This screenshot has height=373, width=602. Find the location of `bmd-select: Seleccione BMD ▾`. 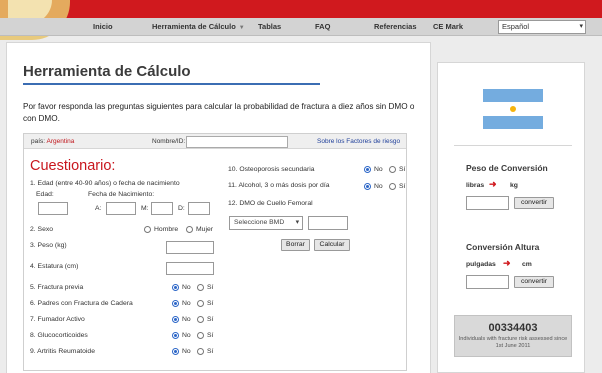

bmd-select: Seleccione BMD ▾ is located at coordinates (266, 223).